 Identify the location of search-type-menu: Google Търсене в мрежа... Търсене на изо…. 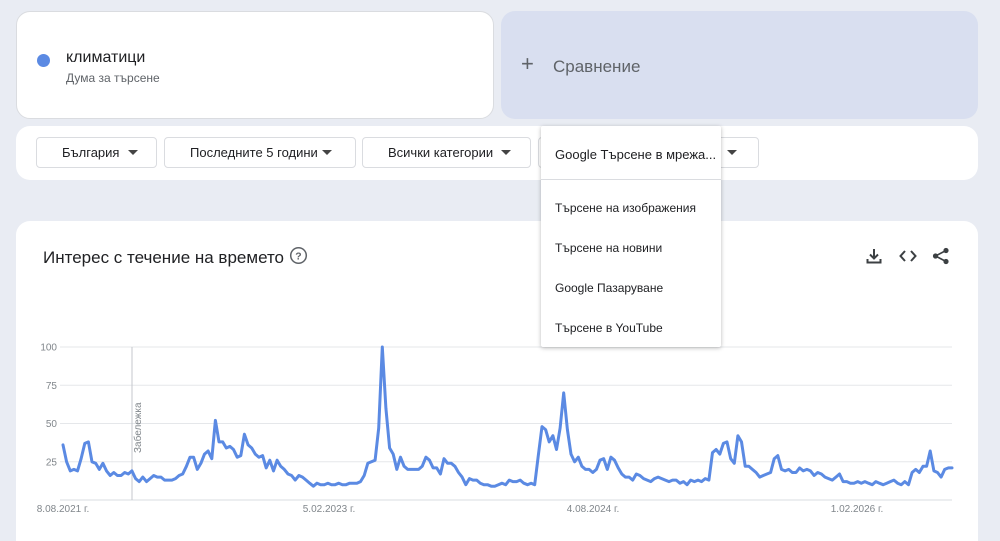
(631, 236).